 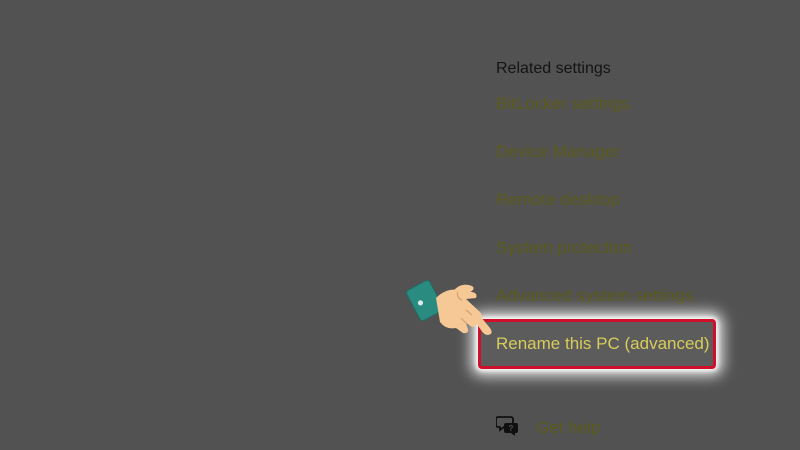 What do you see at coordinates (603, 344) in the screenshot?
I see `rename-this-pc-link: Rename this PC (advanced)` at bounding box center [603, 344].